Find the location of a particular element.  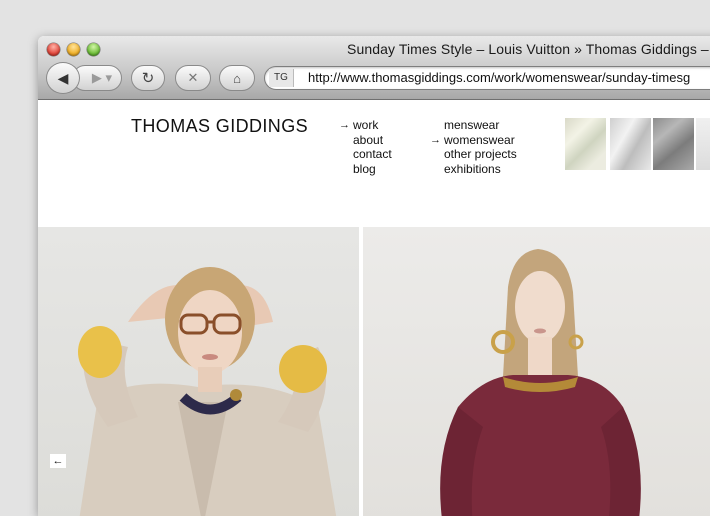

previous-image-button: ← is located at coordinates (58, 461).